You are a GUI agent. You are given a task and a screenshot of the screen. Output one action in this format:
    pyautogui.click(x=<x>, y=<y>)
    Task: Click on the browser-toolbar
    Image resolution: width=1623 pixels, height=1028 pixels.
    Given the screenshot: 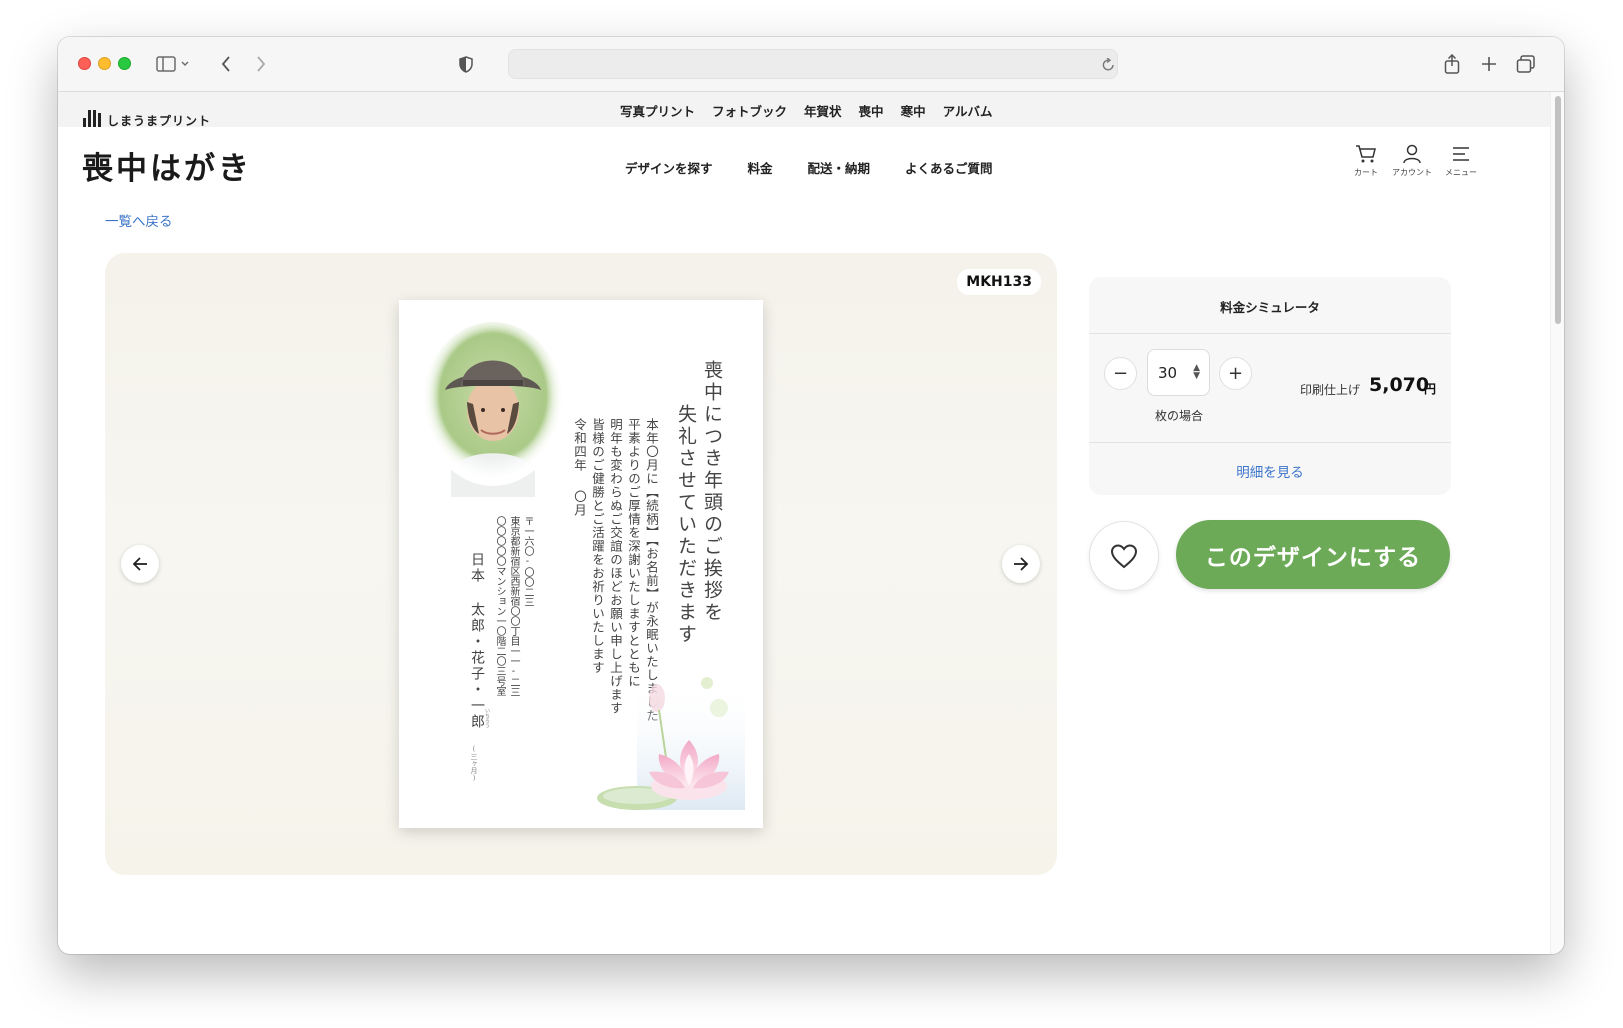 What is the action you would take?
    pyautogui.click(x=811, y=64)
    